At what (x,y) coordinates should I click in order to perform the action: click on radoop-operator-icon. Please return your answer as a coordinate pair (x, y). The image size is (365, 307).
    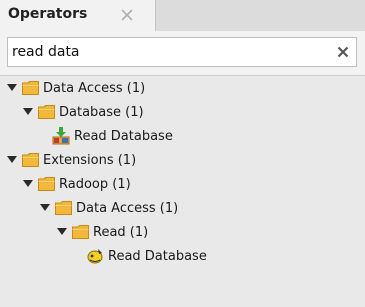
    Looking at the image, I should click on (95, 256).